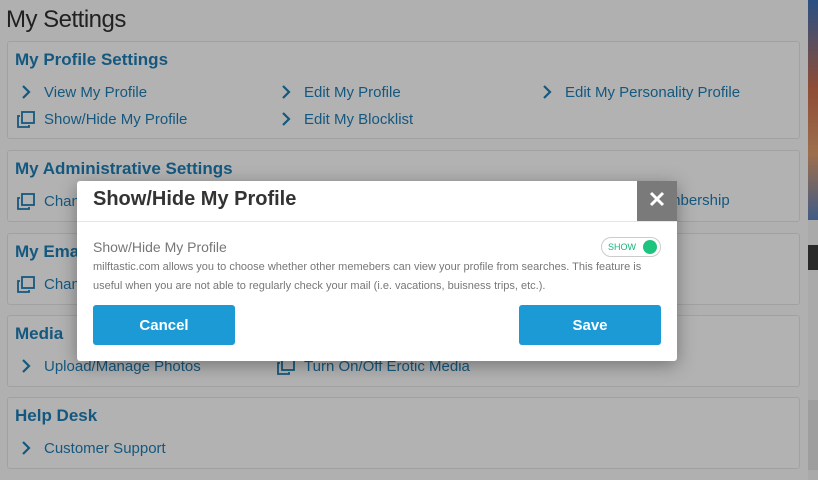  What do you see at coordinates (590, 325) in the screenshot?
I see `save-button: Save` at bounding box center [590, 325].